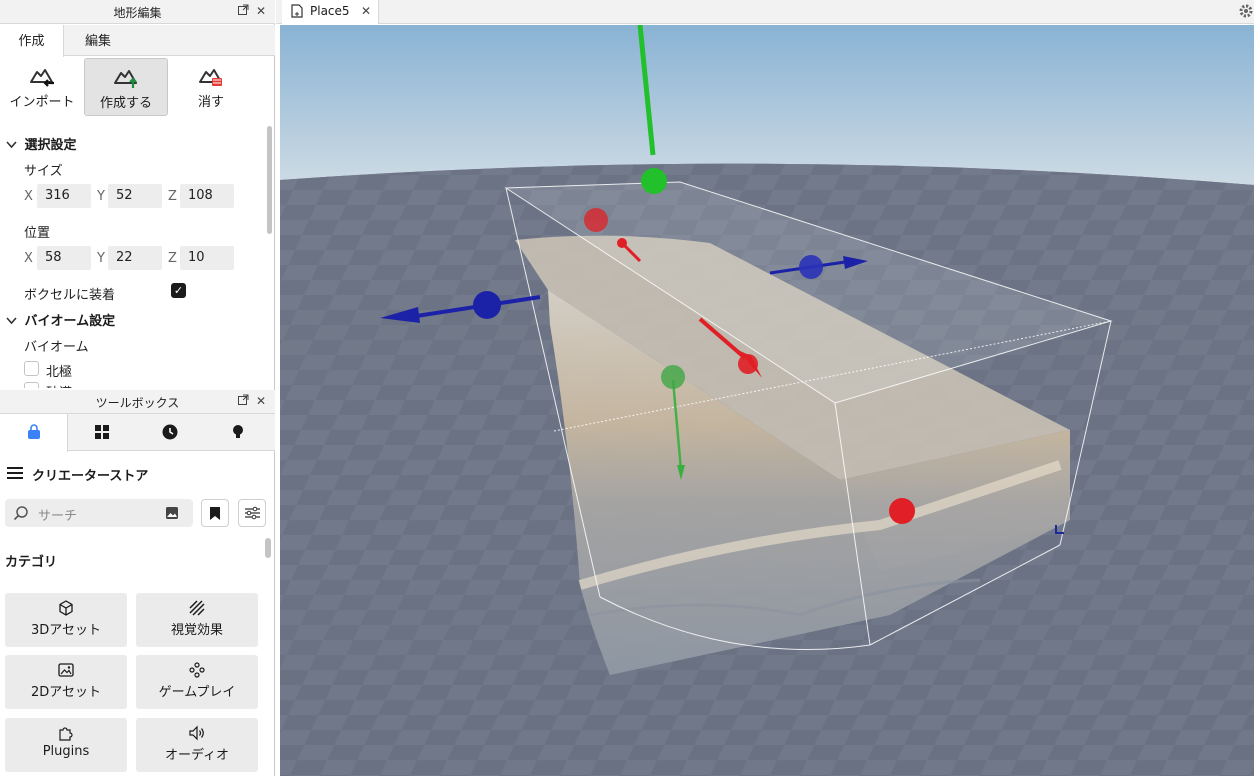  I want to click on import-tool-label: インポート, so click(42, 102).